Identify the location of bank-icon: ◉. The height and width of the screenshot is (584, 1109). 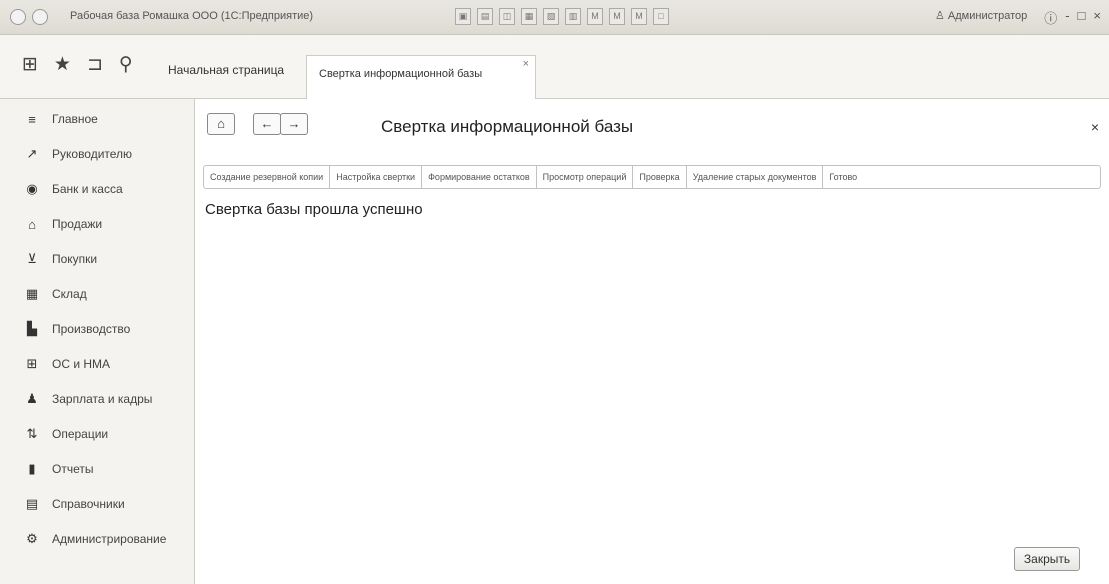
(32, 188).